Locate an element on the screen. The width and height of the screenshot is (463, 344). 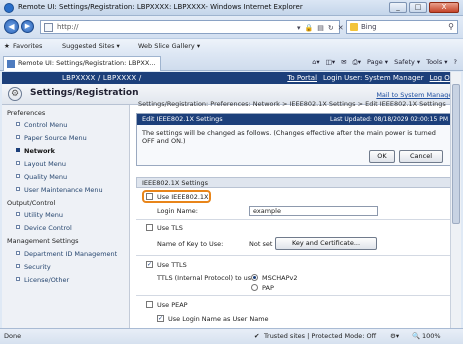
url-text: http:// is located at coordinates (68, 27).